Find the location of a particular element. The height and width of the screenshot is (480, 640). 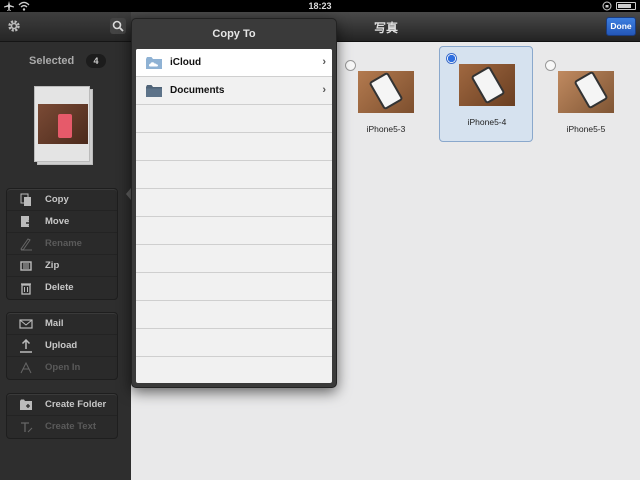

menu-item-label: Create Folder is located at coordinates (76, 404).